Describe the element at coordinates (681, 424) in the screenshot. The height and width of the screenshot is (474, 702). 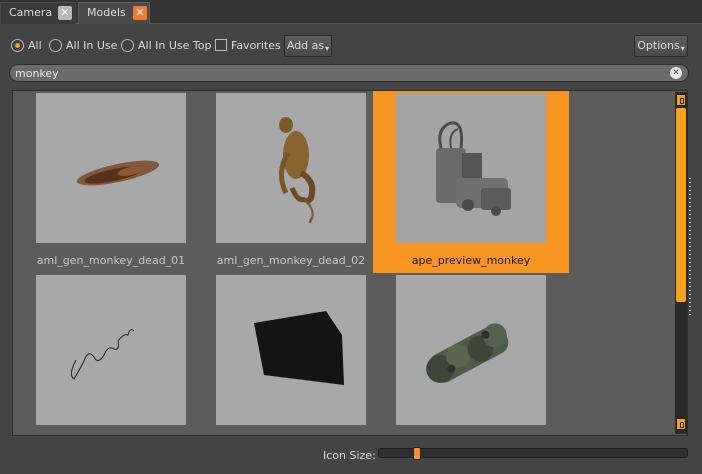
I see `scroll-down-arrow` at that location.